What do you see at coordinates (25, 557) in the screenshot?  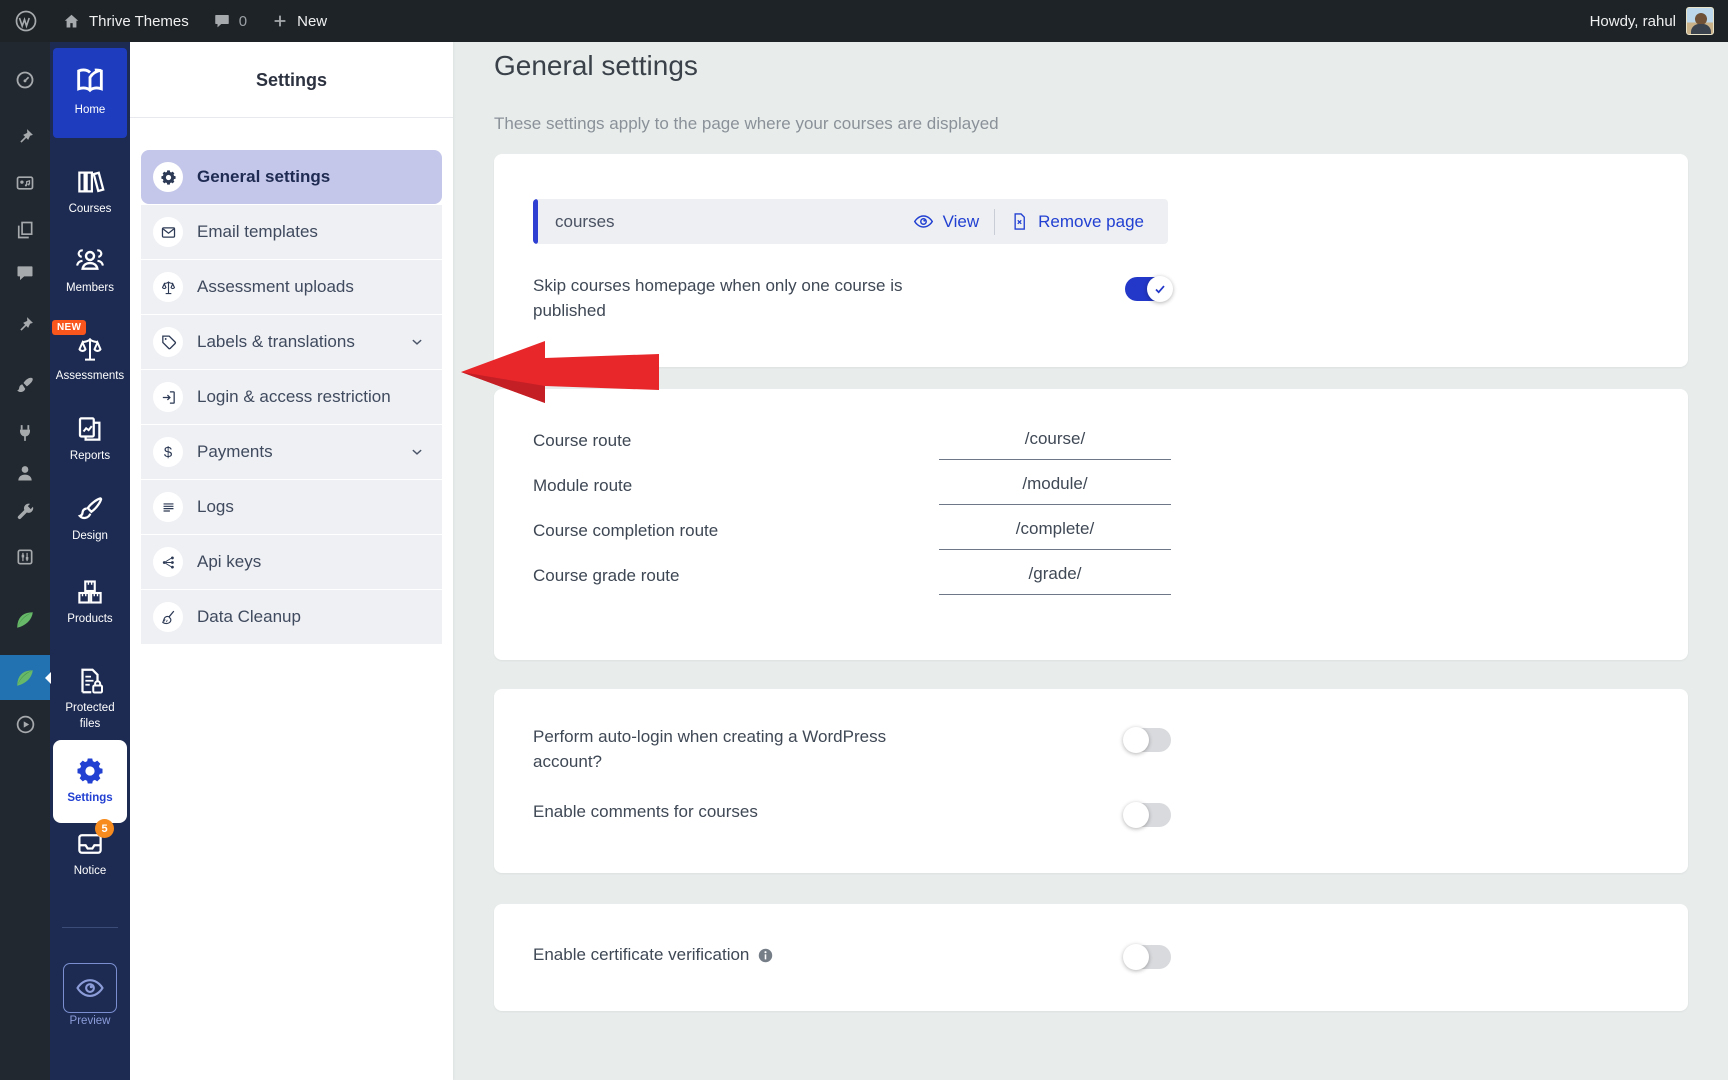 I see `wp-menu-settings` at bounding box center [25, 557].